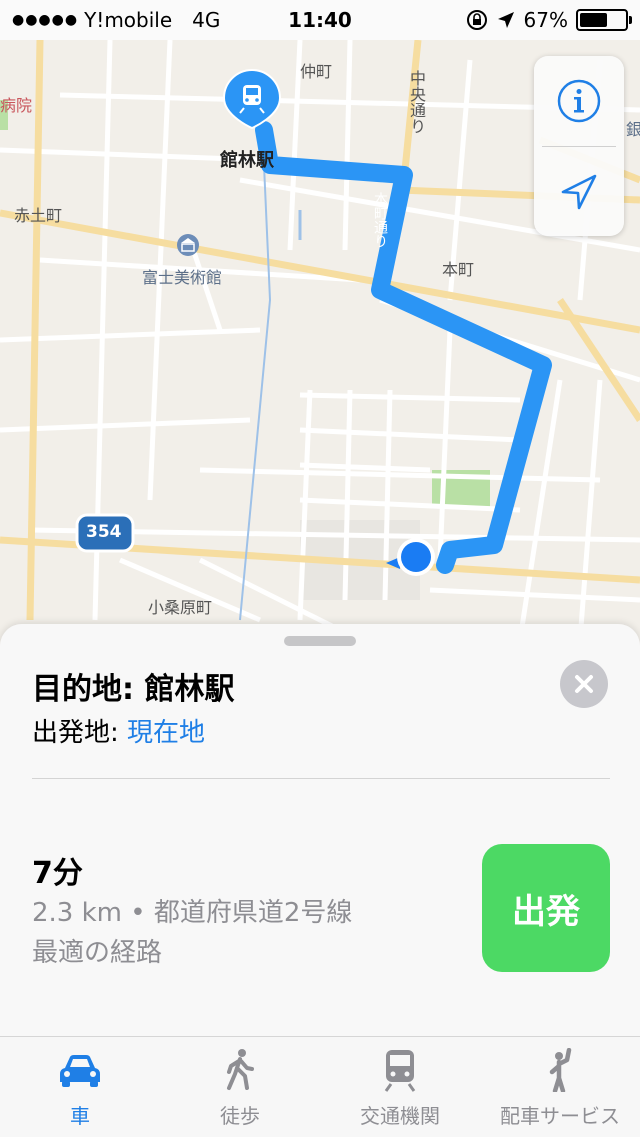  Describe the element at coordinates (316, 71) in the screenshot. I see `map-label-nakamachi: 仲町` at that location.